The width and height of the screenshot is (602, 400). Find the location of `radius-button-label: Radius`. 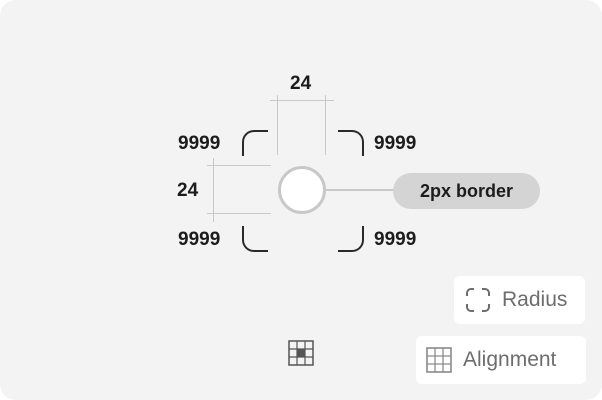

radius-button-label: Radius is located at coordinates (535, 299).